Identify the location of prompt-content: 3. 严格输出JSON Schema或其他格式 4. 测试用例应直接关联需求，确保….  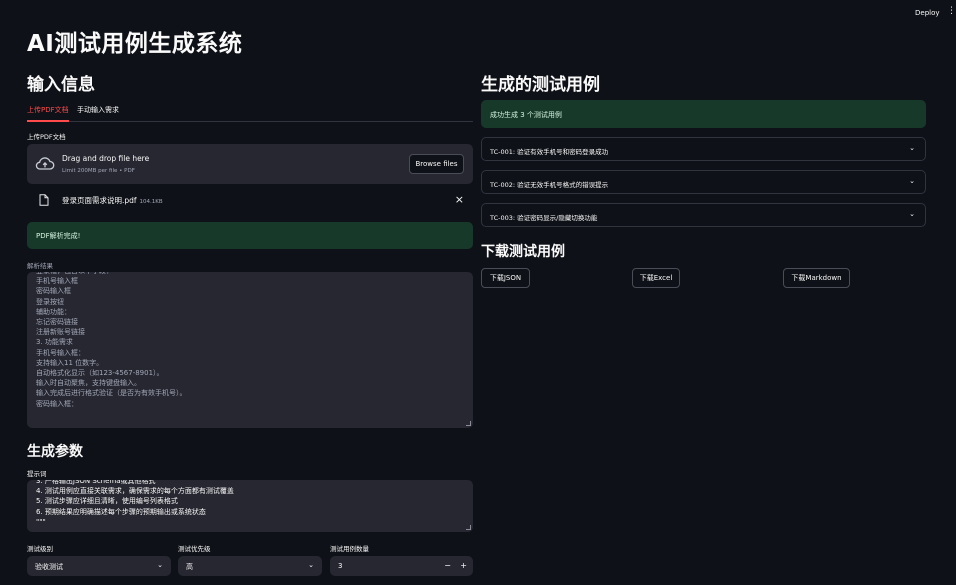
(250, 503).